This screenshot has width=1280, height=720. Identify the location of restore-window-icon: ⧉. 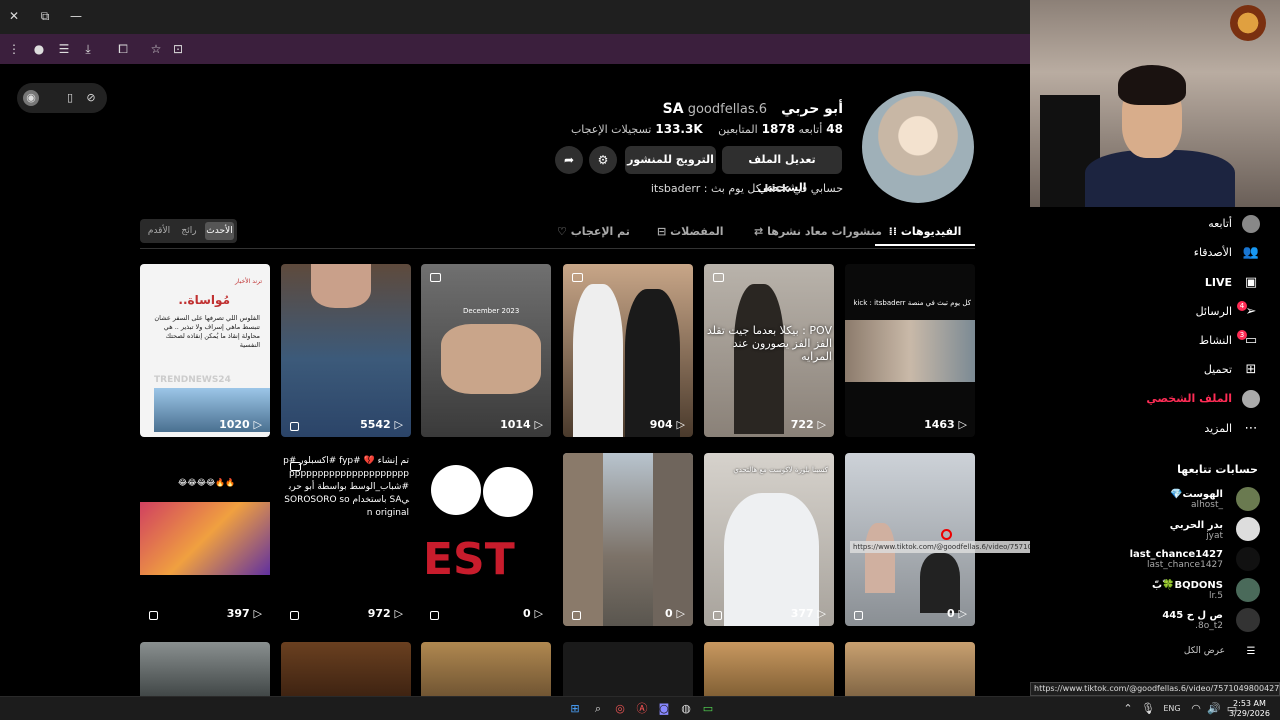
(45, 16).